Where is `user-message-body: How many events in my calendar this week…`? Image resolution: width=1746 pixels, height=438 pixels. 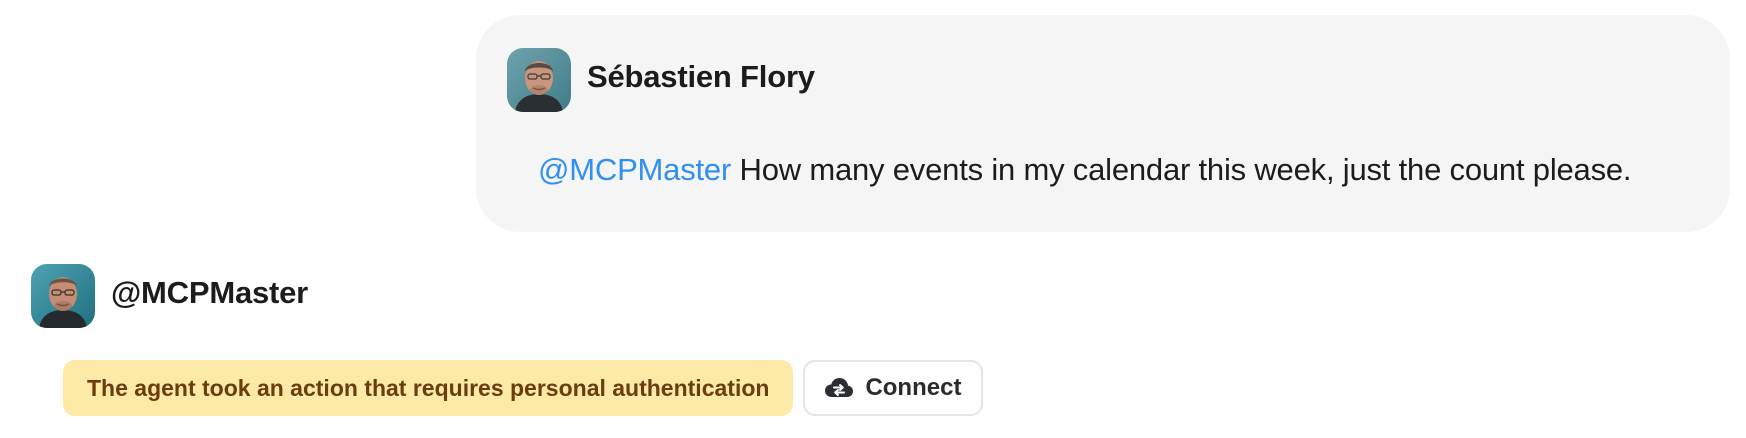
user-message-body: How many events in my calendar this week… is located at coordinates (1181, 169).